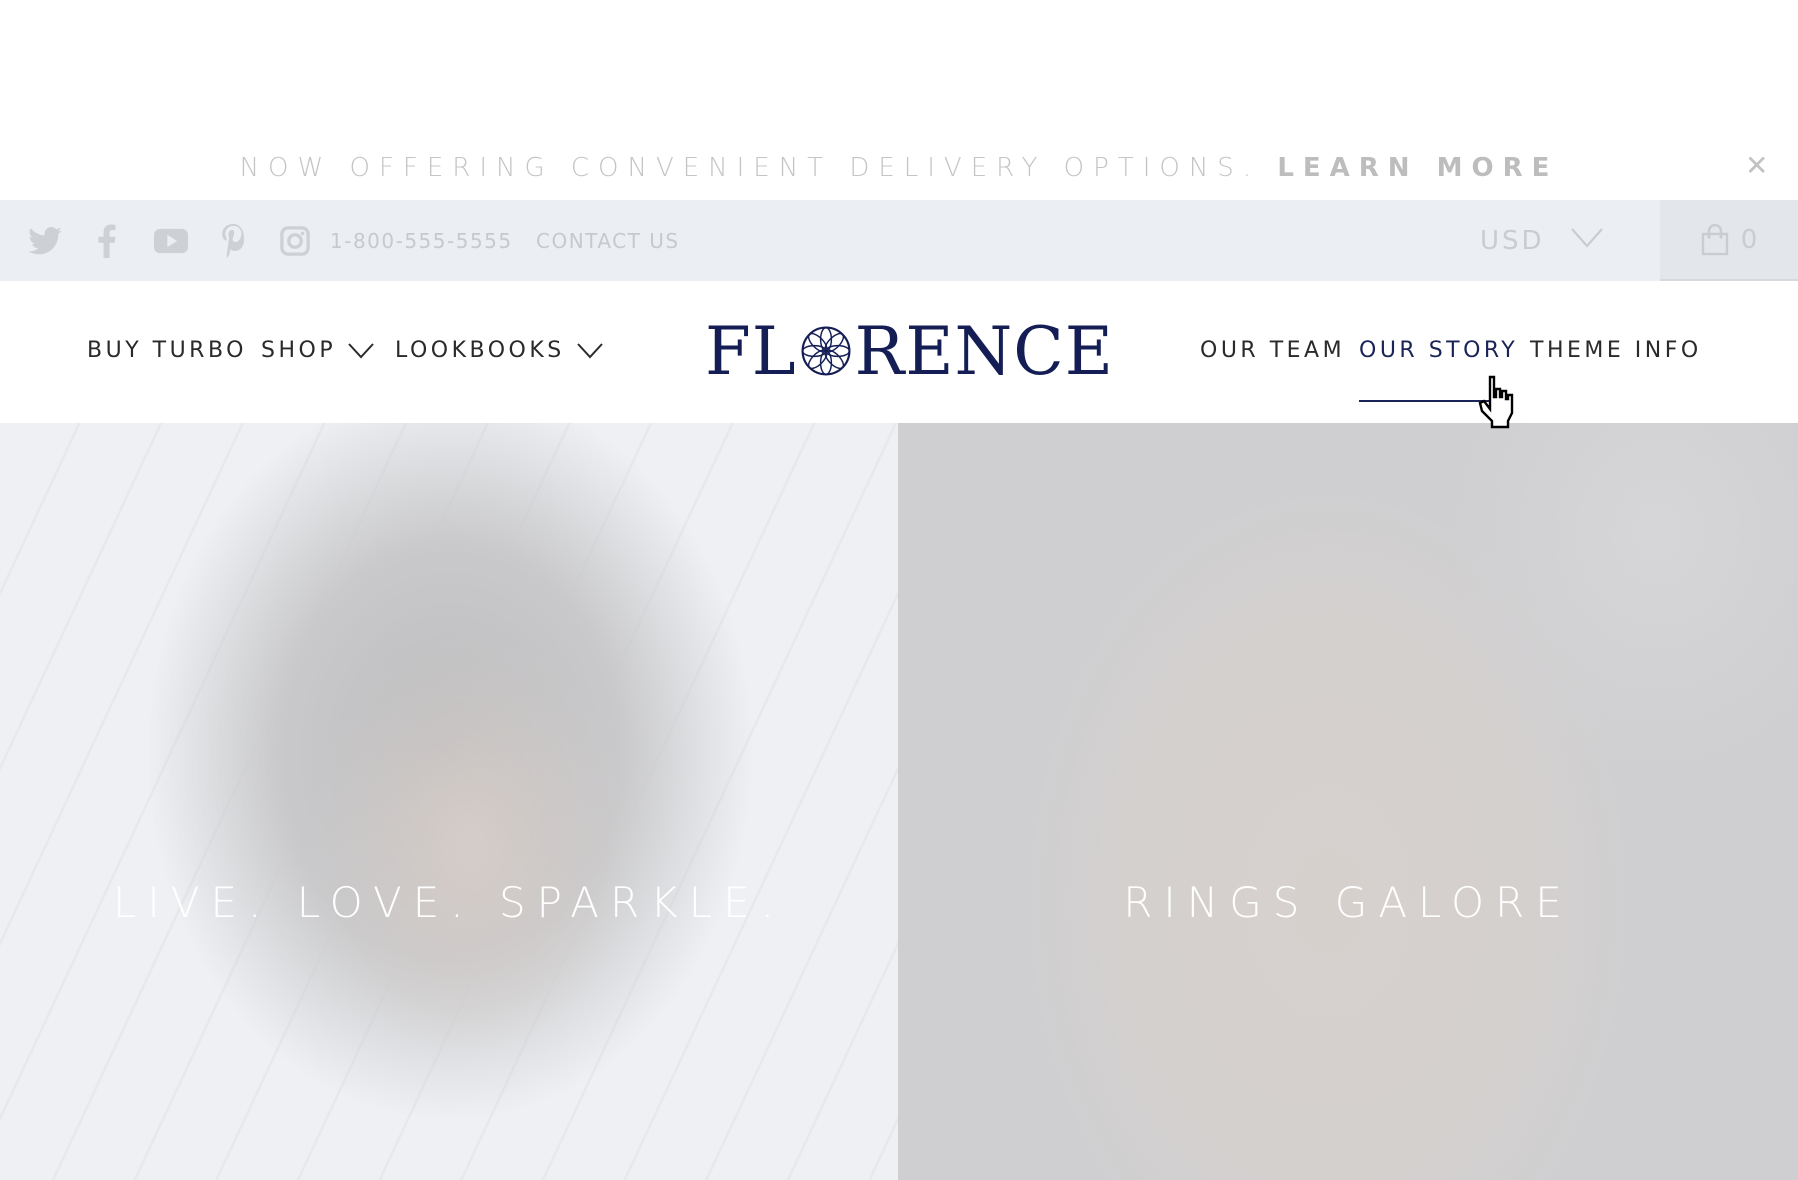 The image size is (1798, 1180). I want to click on hero-title: RINGS GALORE, so click(1348, 902).